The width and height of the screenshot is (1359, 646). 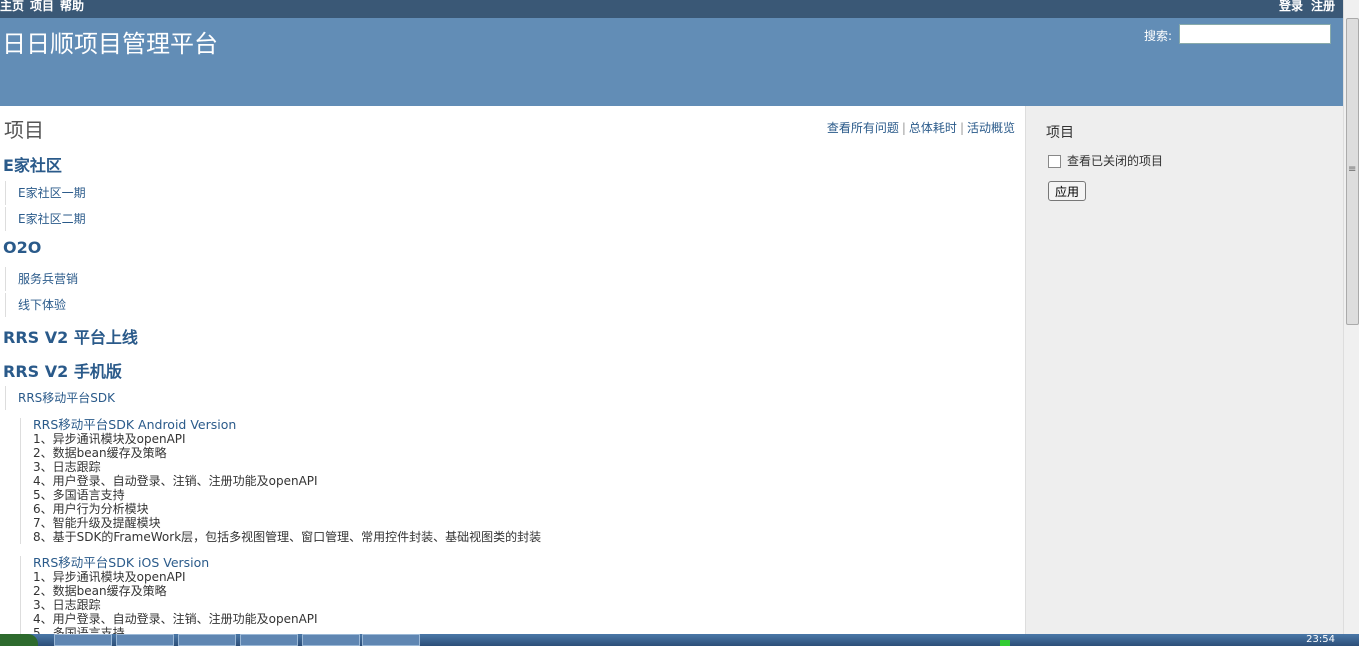 I want to click on sdk-android-line: 4、用户登录、自动登录、注销、注册功能及openAPI, so click(x=175, y=481).